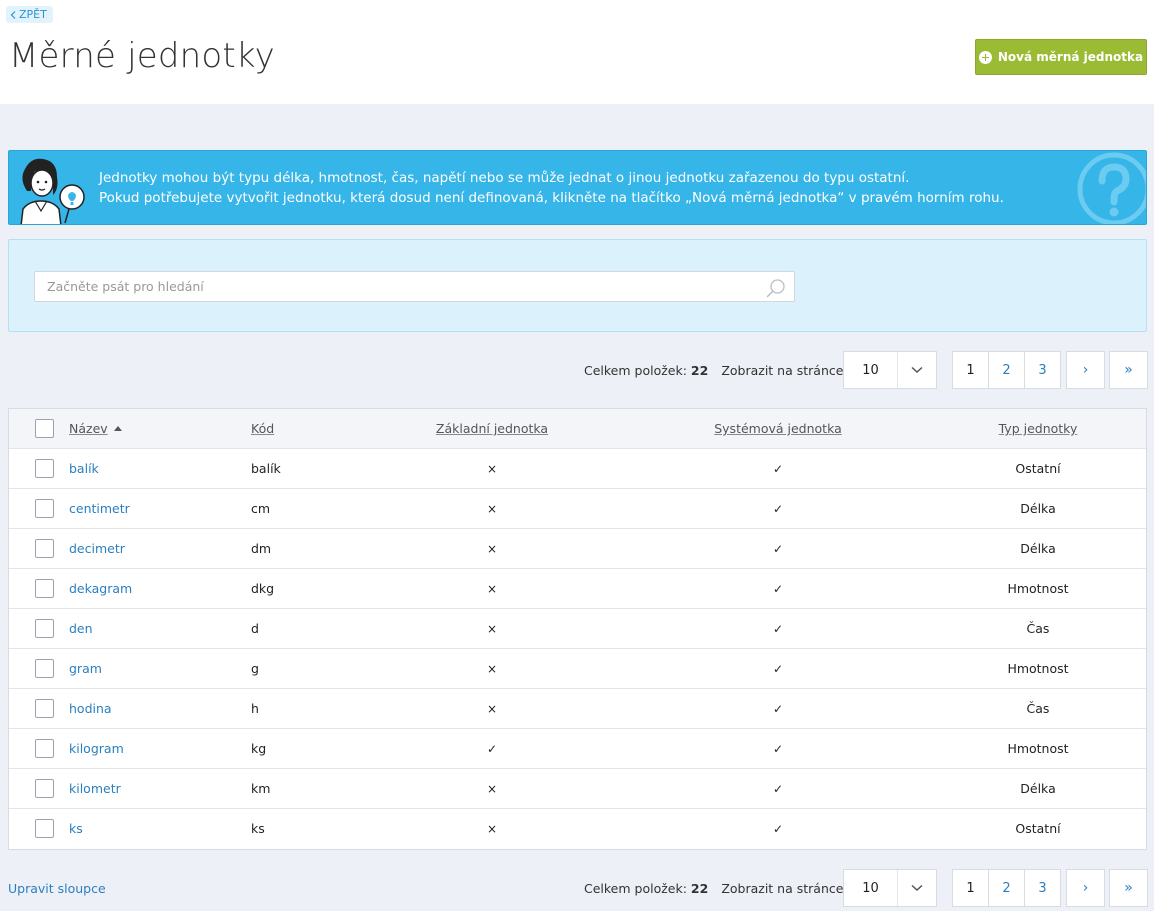  I want to click on pagination-top: 1 2 3, so click(1006, 370).